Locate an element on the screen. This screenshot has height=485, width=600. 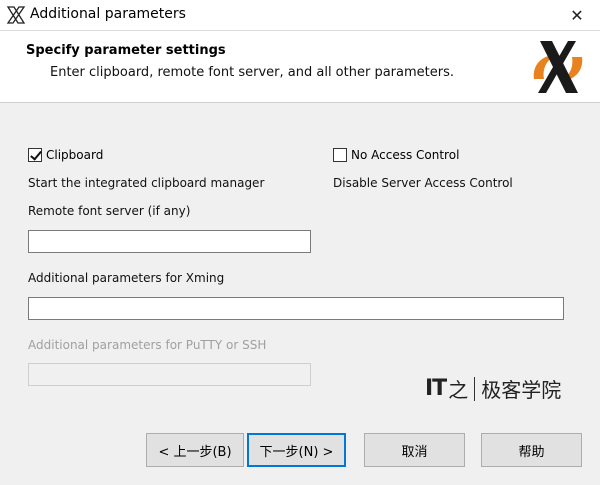
header-title: Specify parameter settings is located at coordinates (126, 50).